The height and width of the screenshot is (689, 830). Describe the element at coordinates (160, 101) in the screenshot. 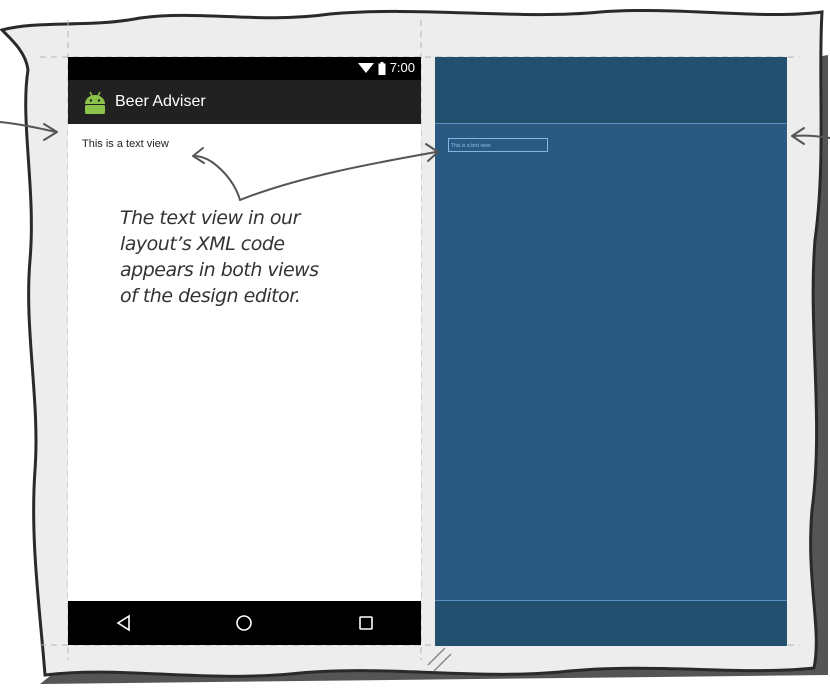

I see `app-title: Beer Adviser` at that location.